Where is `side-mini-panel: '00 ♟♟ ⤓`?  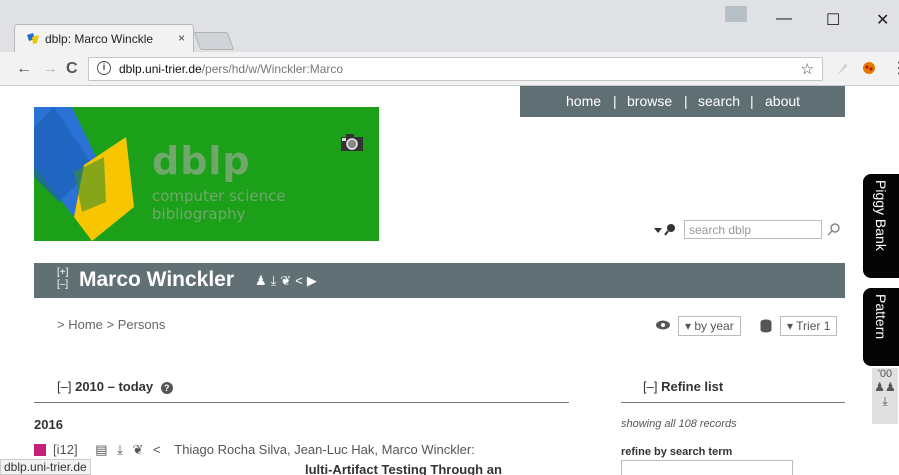 side-mini-panel: '00 ♟♟ ⤓ is located at coordinates (885, 396).